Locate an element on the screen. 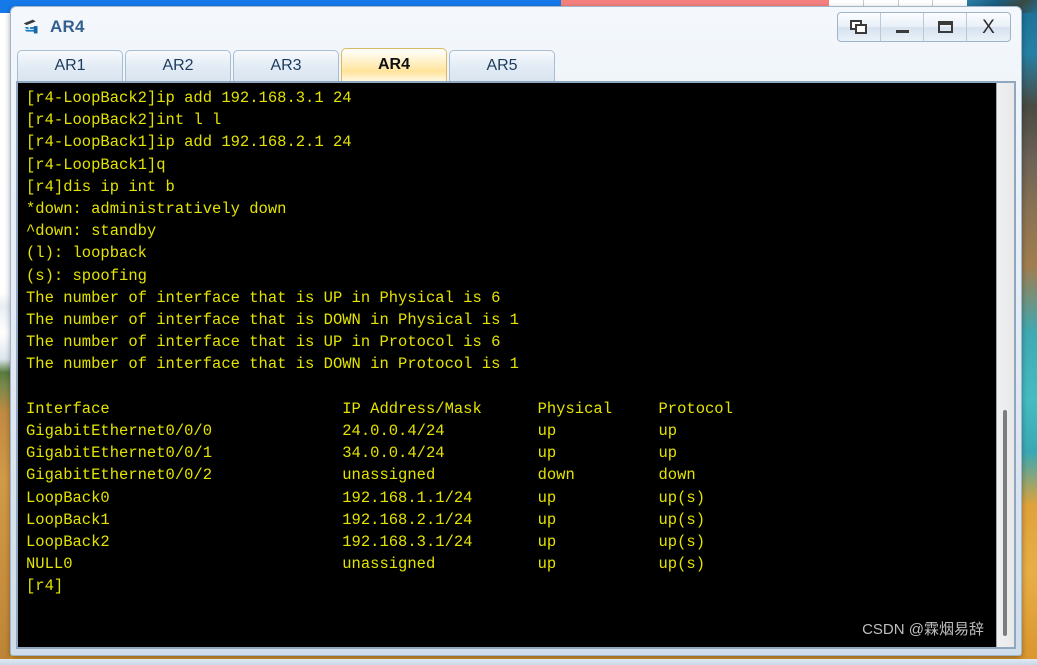  tab-label: AR1 is located at coordinates (70, 65).